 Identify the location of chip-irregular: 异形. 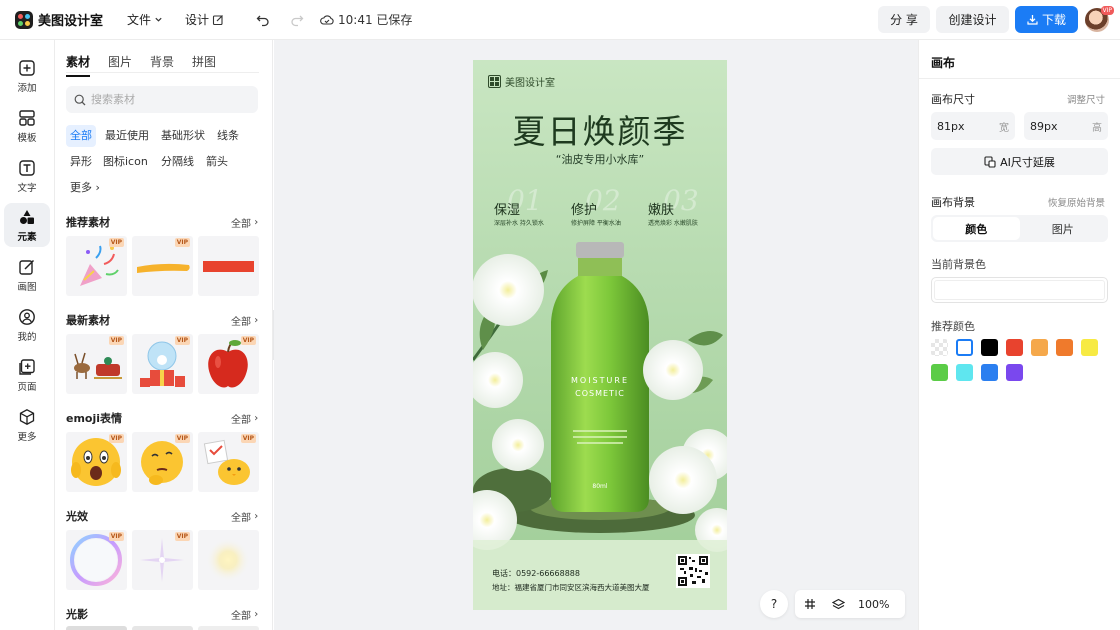
(81, 162).